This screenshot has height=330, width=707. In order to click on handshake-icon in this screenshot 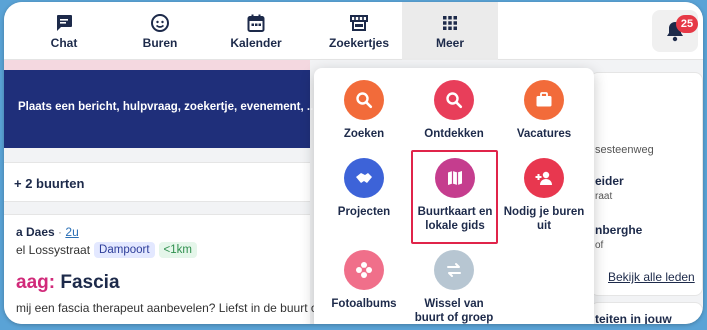, I will do `click(364, 178)`.